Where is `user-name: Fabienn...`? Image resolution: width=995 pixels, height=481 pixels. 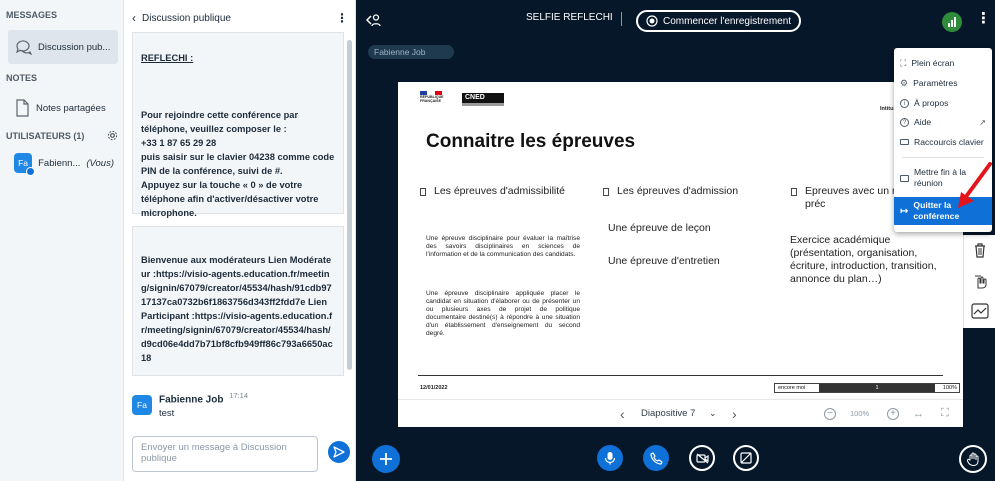
user-name: Fabienn... is located at coordinates (59, 163).